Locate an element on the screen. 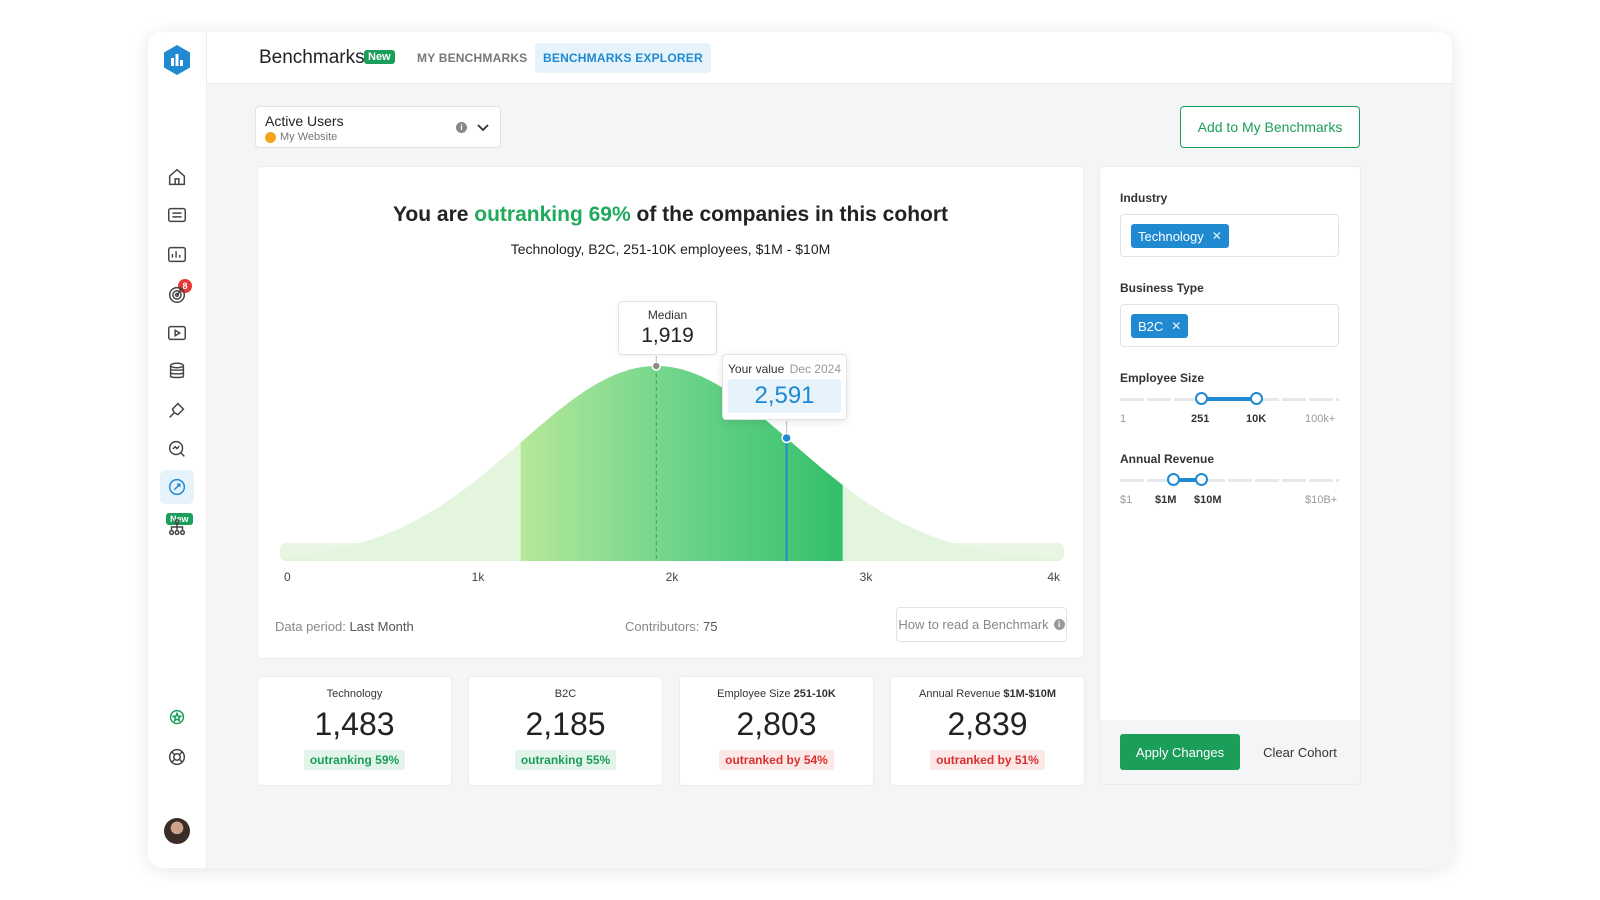 The width and height of the screenshot is (1600, 900). median-tooltip: Median 1,919 is located at coordinates (667, 328).